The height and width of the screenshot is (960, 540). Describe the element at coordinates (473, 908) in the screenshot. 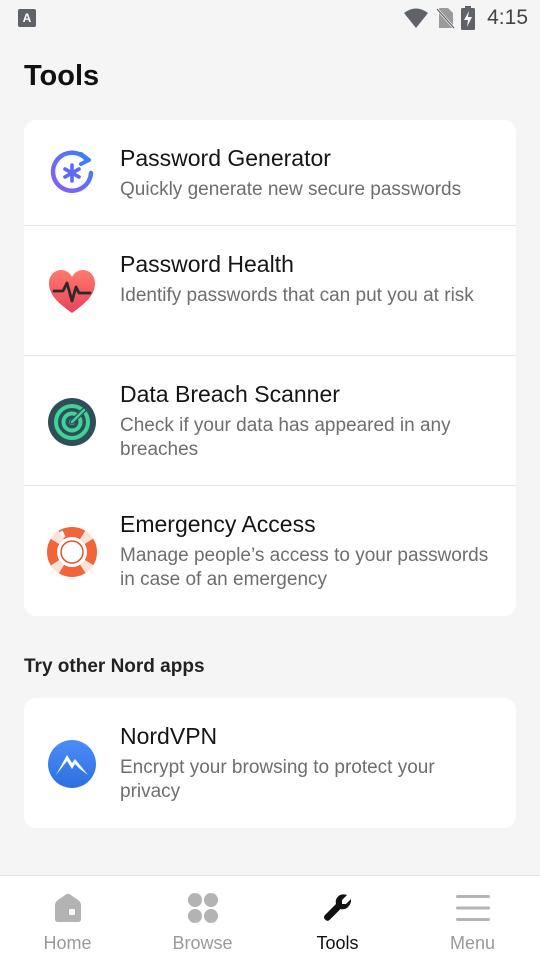

I see `menu-icon` at that location.